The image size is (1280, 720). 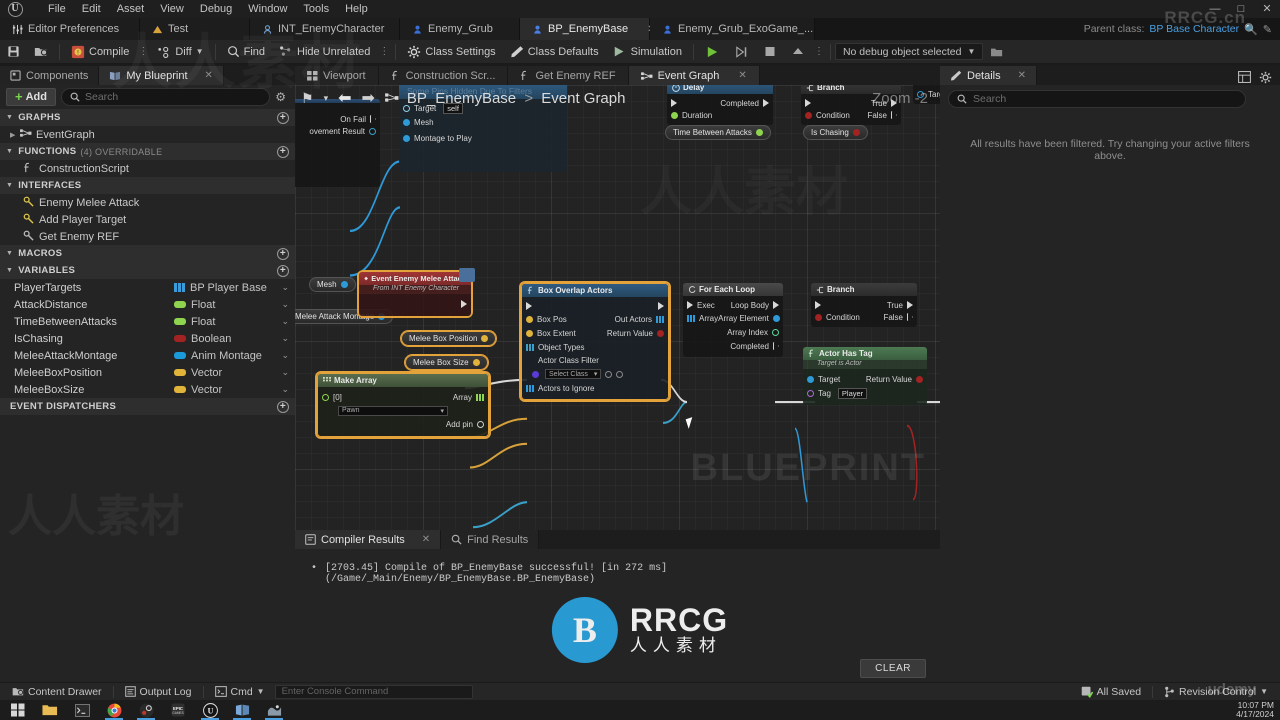 What do you see at coordinates (283, 253) in the screenshot?
I see `add-macro-button: +` at bounding box center [283, 253].